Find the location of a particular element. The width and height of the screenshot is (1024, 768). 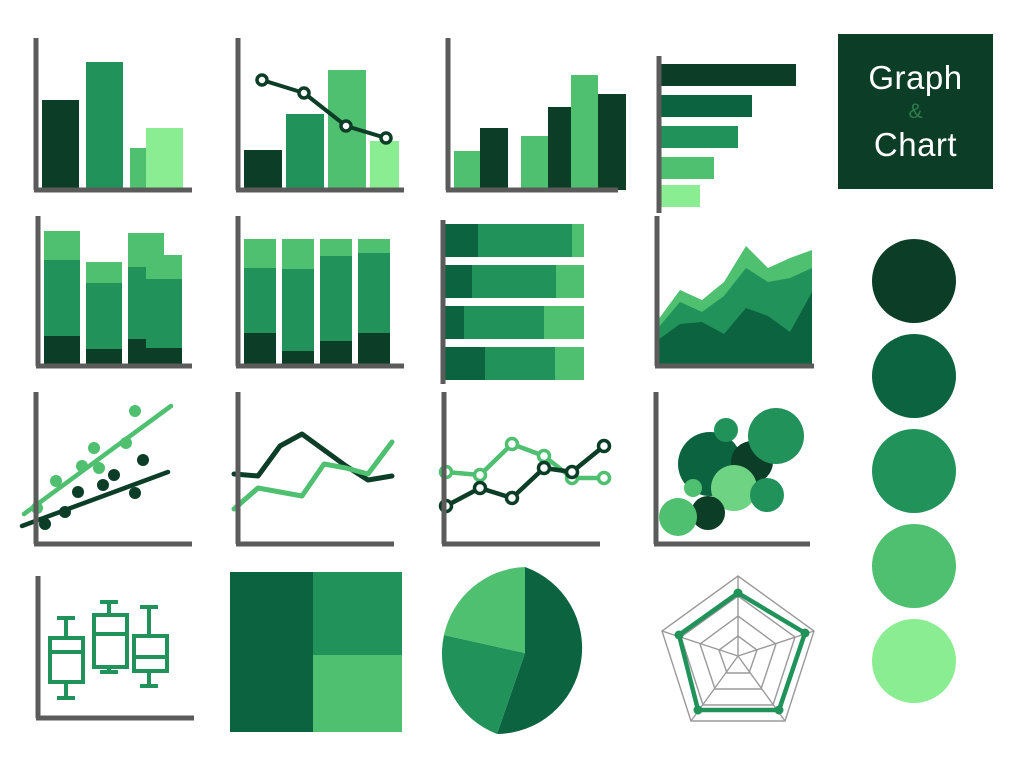

bar3-top is located at coordinates (336, 247).